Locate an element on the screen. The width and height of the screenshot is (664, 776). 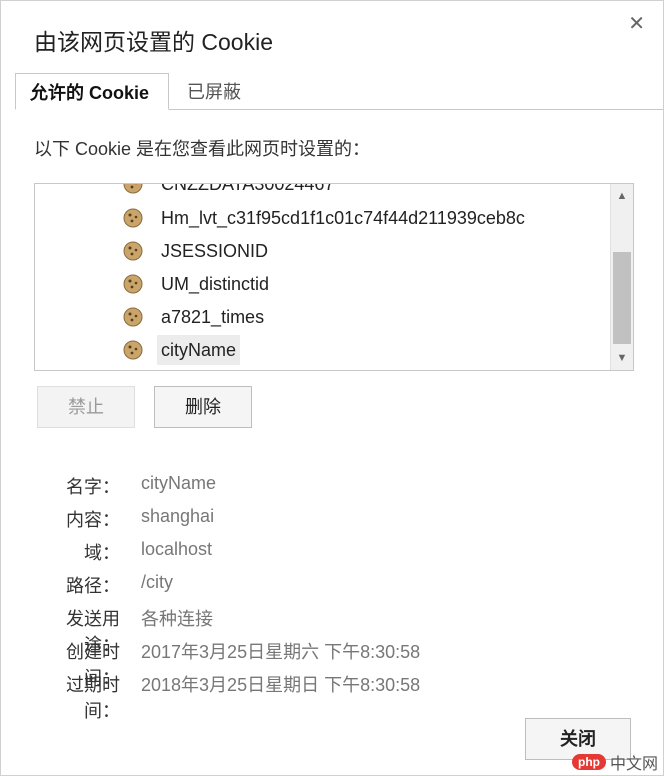
tab-allowed-cookies: 允许的 Cookie is located at coordinates (92, 91).